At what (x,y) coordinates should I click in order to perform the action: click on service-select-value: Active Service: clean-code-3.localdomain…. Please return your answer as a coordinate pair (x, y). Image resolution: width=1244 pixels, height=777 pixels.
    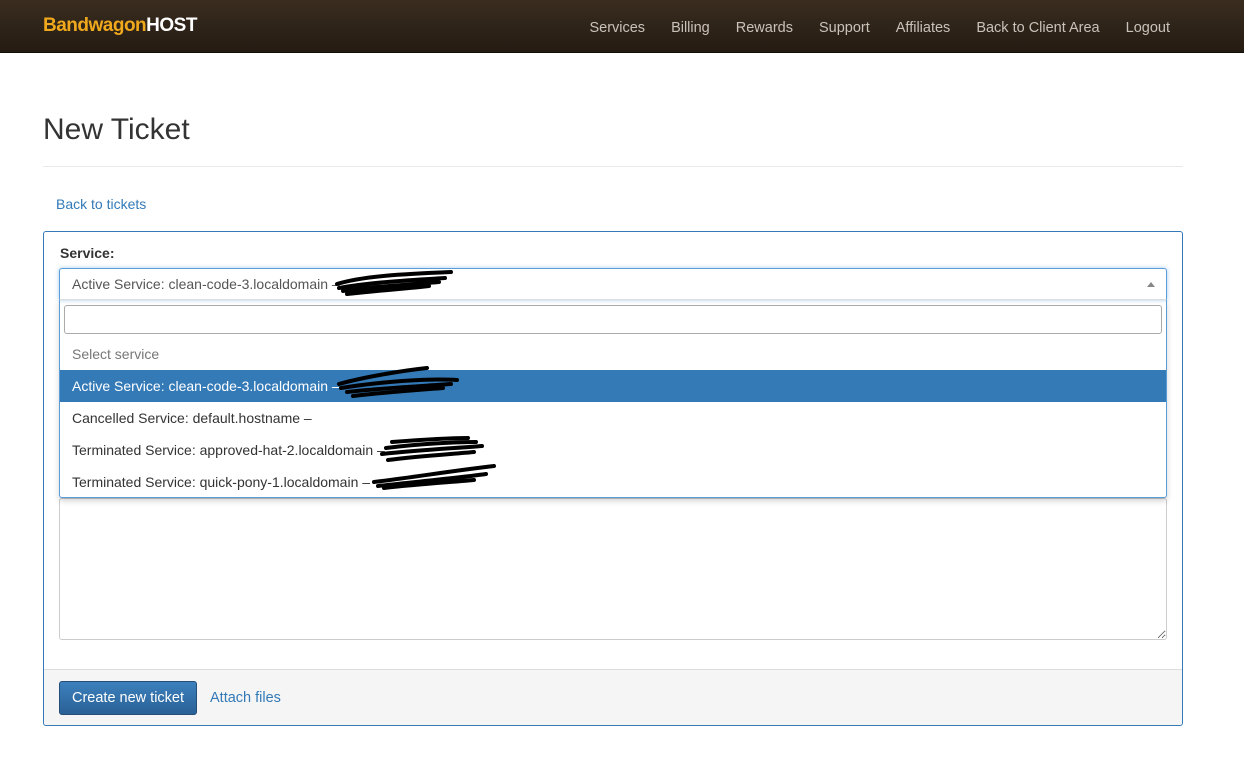
    Looking at the image, I should click on (206, 284).